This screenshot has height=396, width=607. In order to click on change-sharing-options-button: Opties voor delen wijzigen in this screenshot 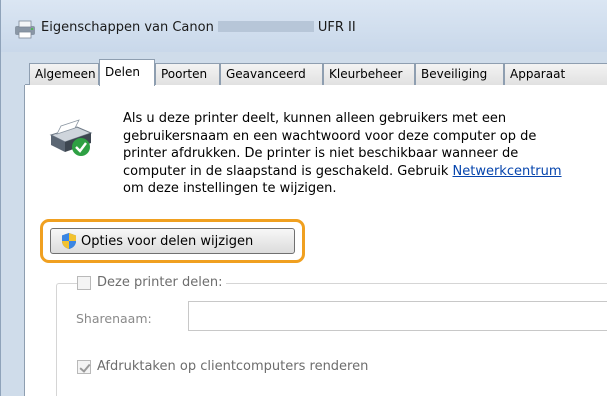, I will do `click(172, 241)`.